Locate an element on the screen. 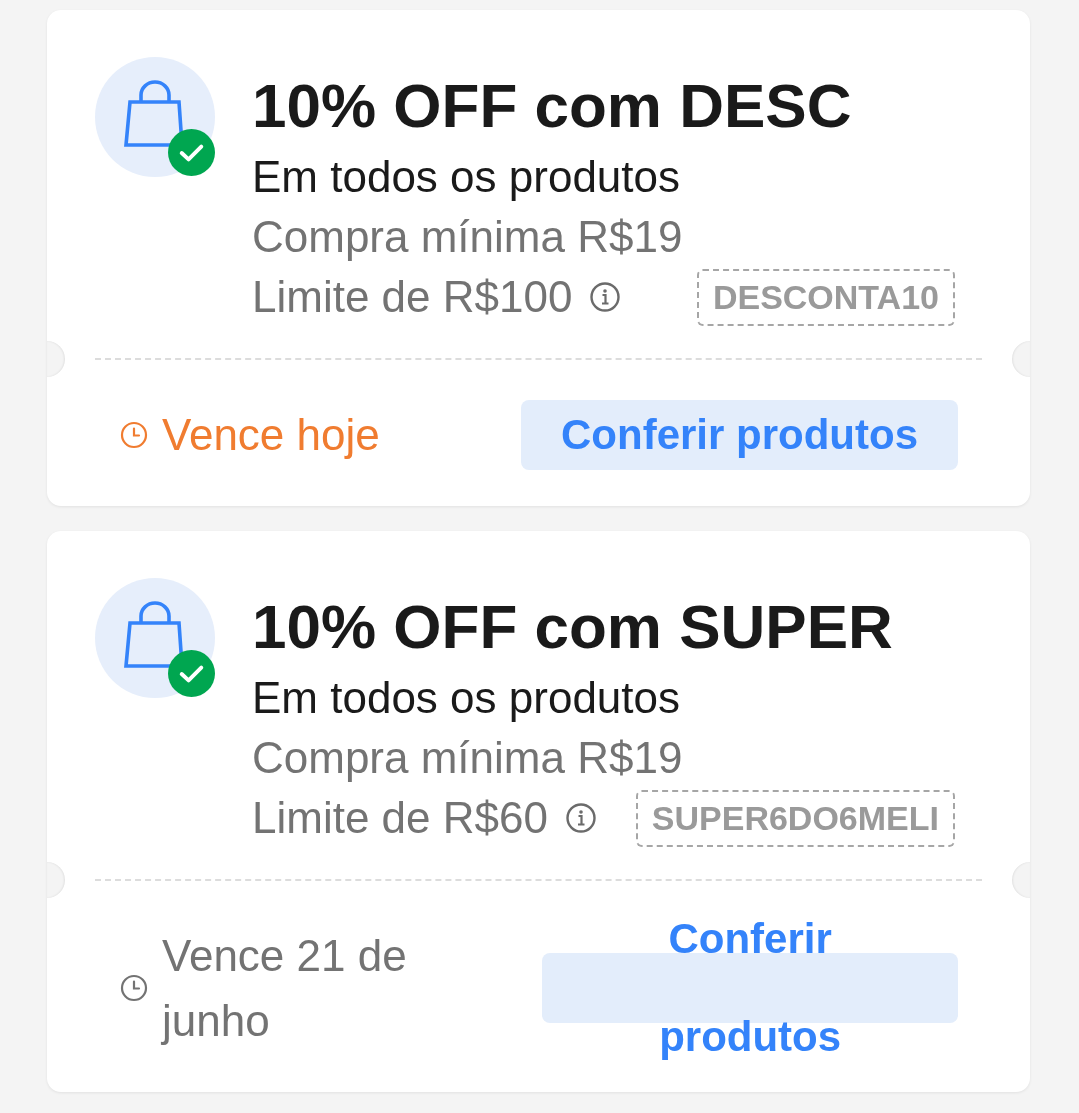  discount-limit: Limite de R$100 is located at coordinates (412, 297).